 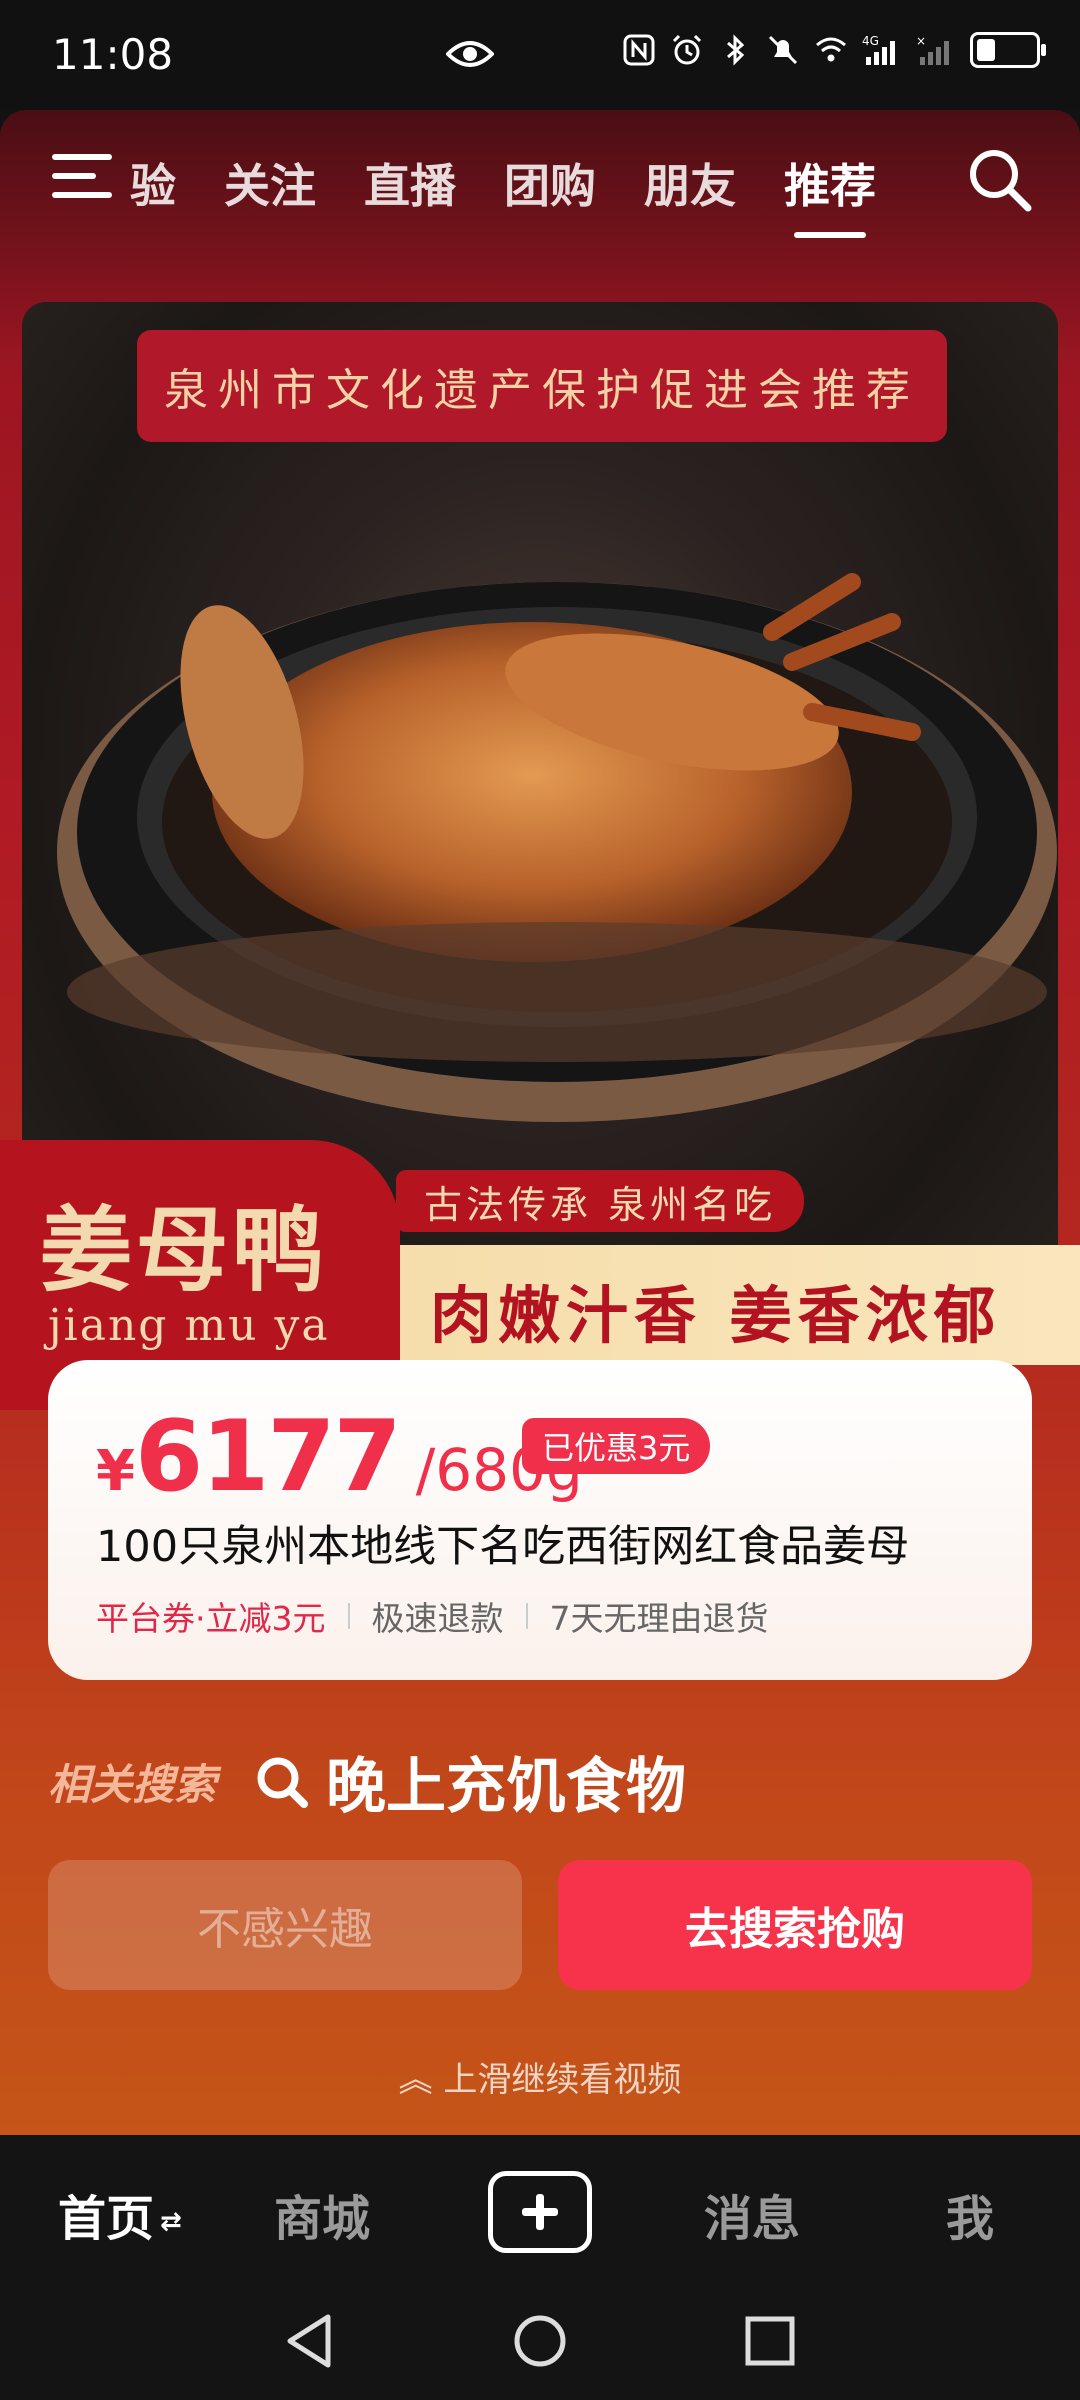 What do you see at coordinates (309, 2341) in the screenshot?
I see `back-icon` at bounding box center [309, 2341].